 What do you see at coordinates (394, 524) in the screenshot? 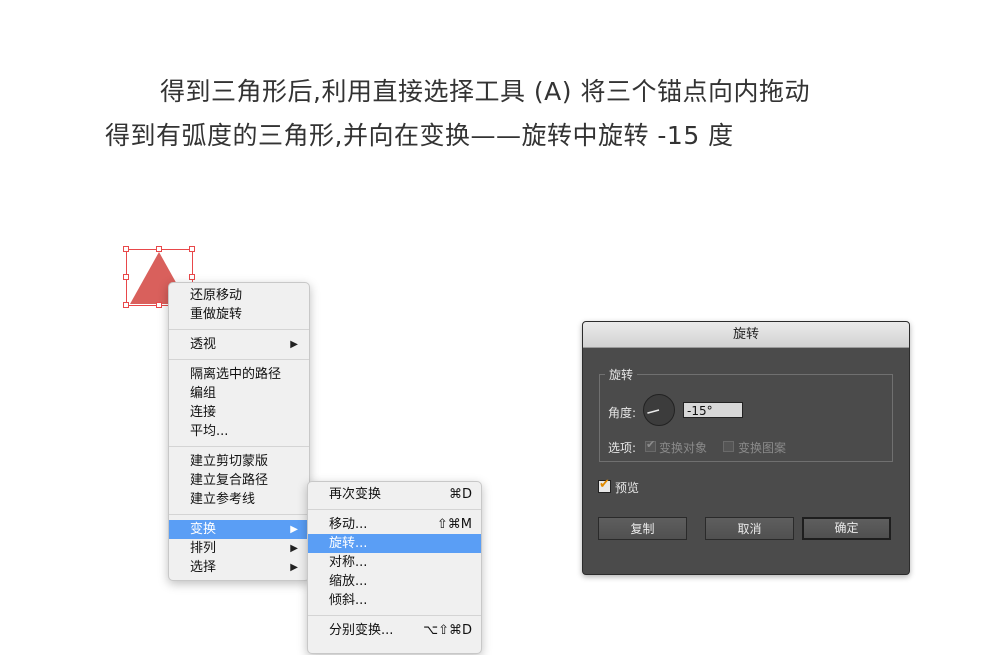
I see `submenu-item-1-0: 移动... ⇧⌘M` at bounding box center [394, 524].